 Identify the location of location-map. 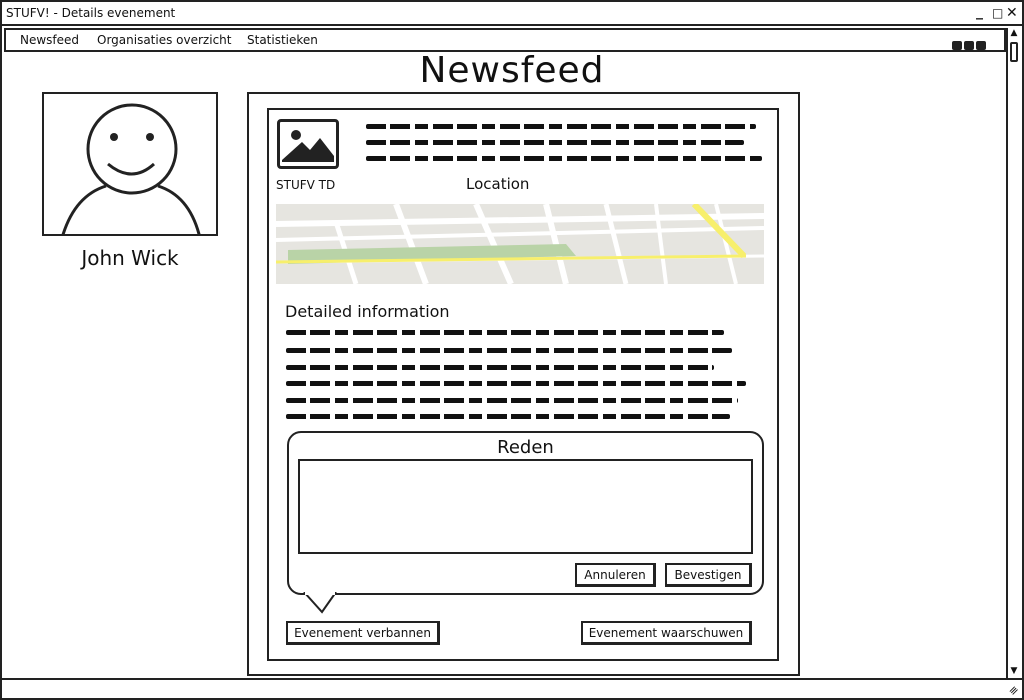
(520, 244).